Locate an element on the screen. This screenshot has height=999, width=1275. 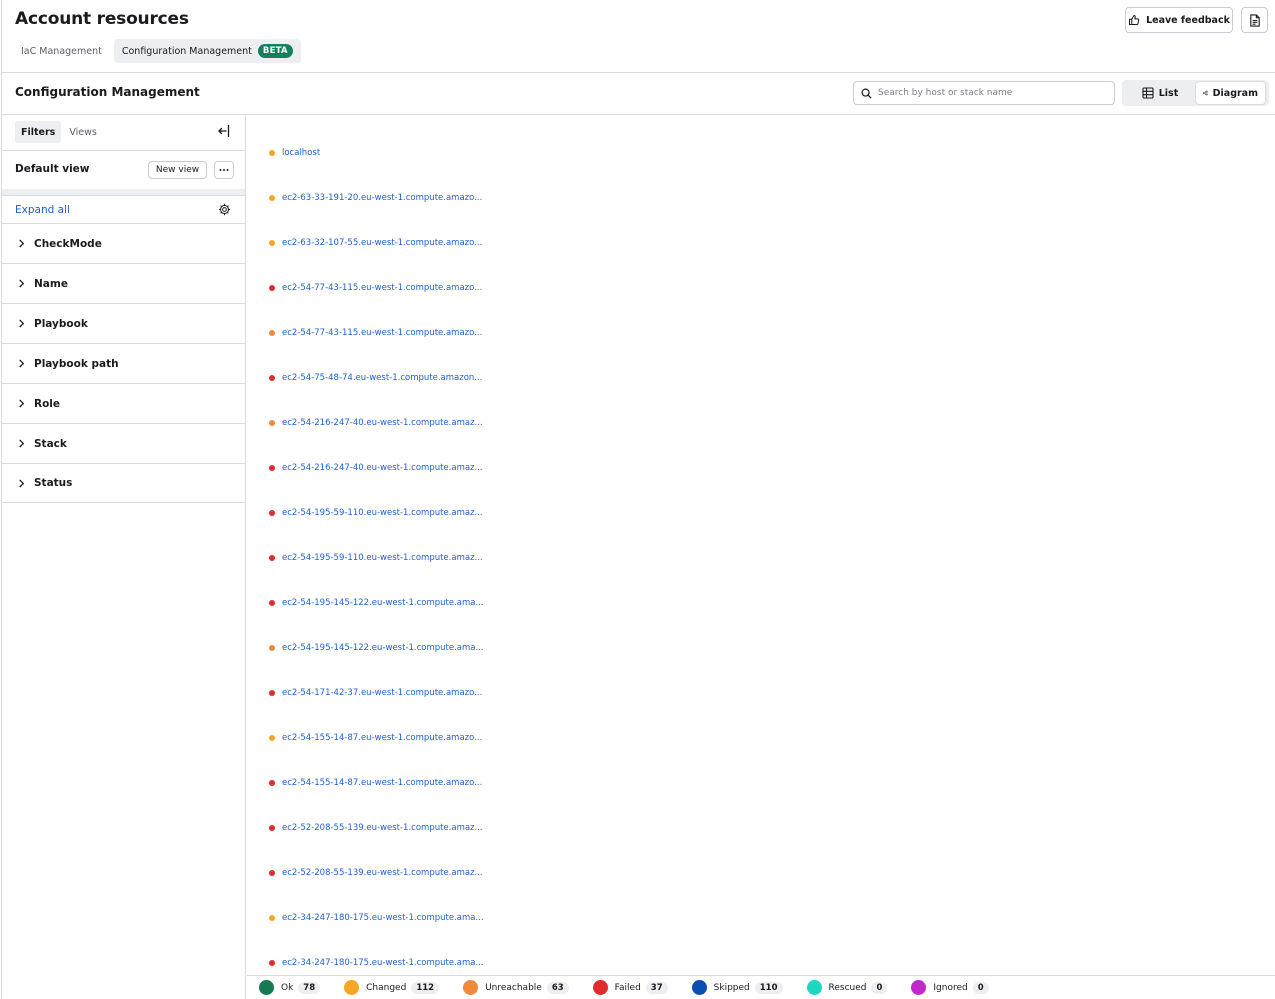
filter-group: Status is located at coordinates (123, 483).